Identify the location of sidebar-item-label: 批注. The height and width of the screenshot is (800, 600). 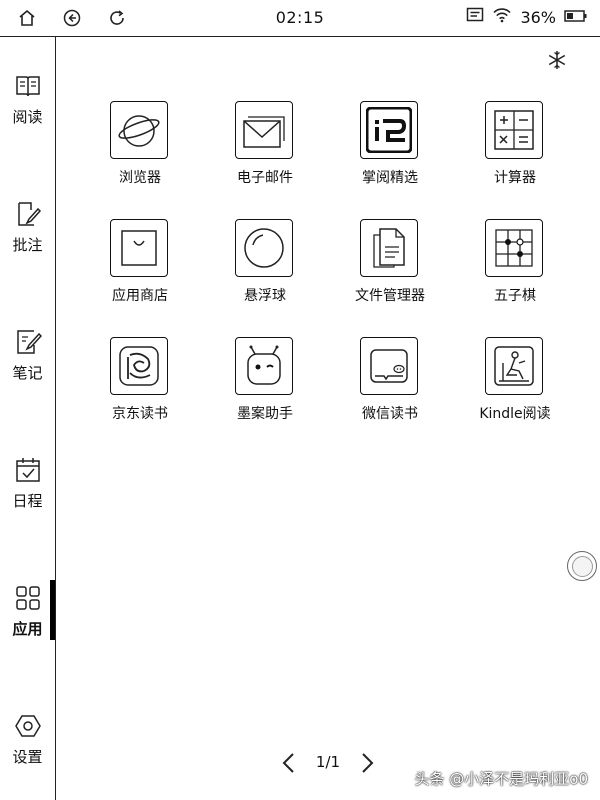
(27, 245).